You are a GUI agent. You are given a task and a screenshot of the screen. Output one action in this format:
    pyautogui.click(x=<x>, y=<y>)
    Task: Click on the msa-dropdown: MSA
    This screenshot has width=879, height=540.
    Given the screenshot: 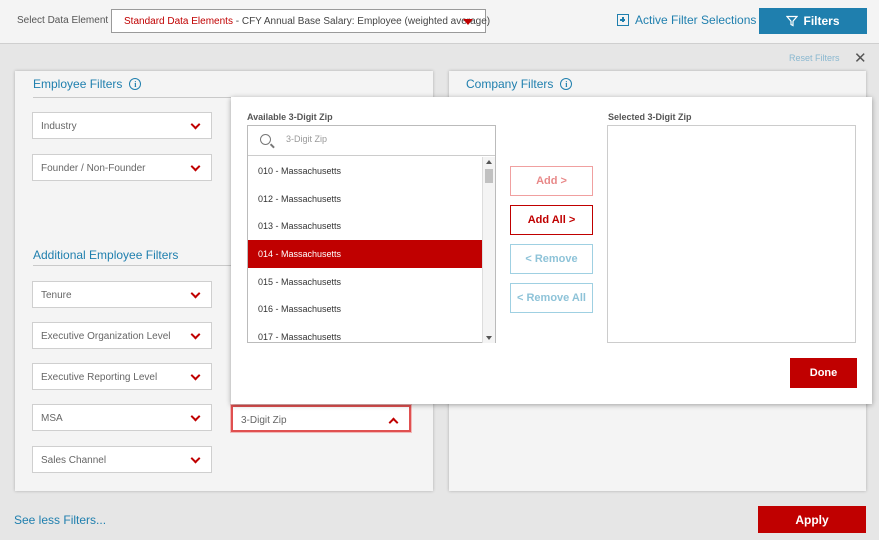 What is the action you would take?
    pyautogui.click(x=122, y=417)
    